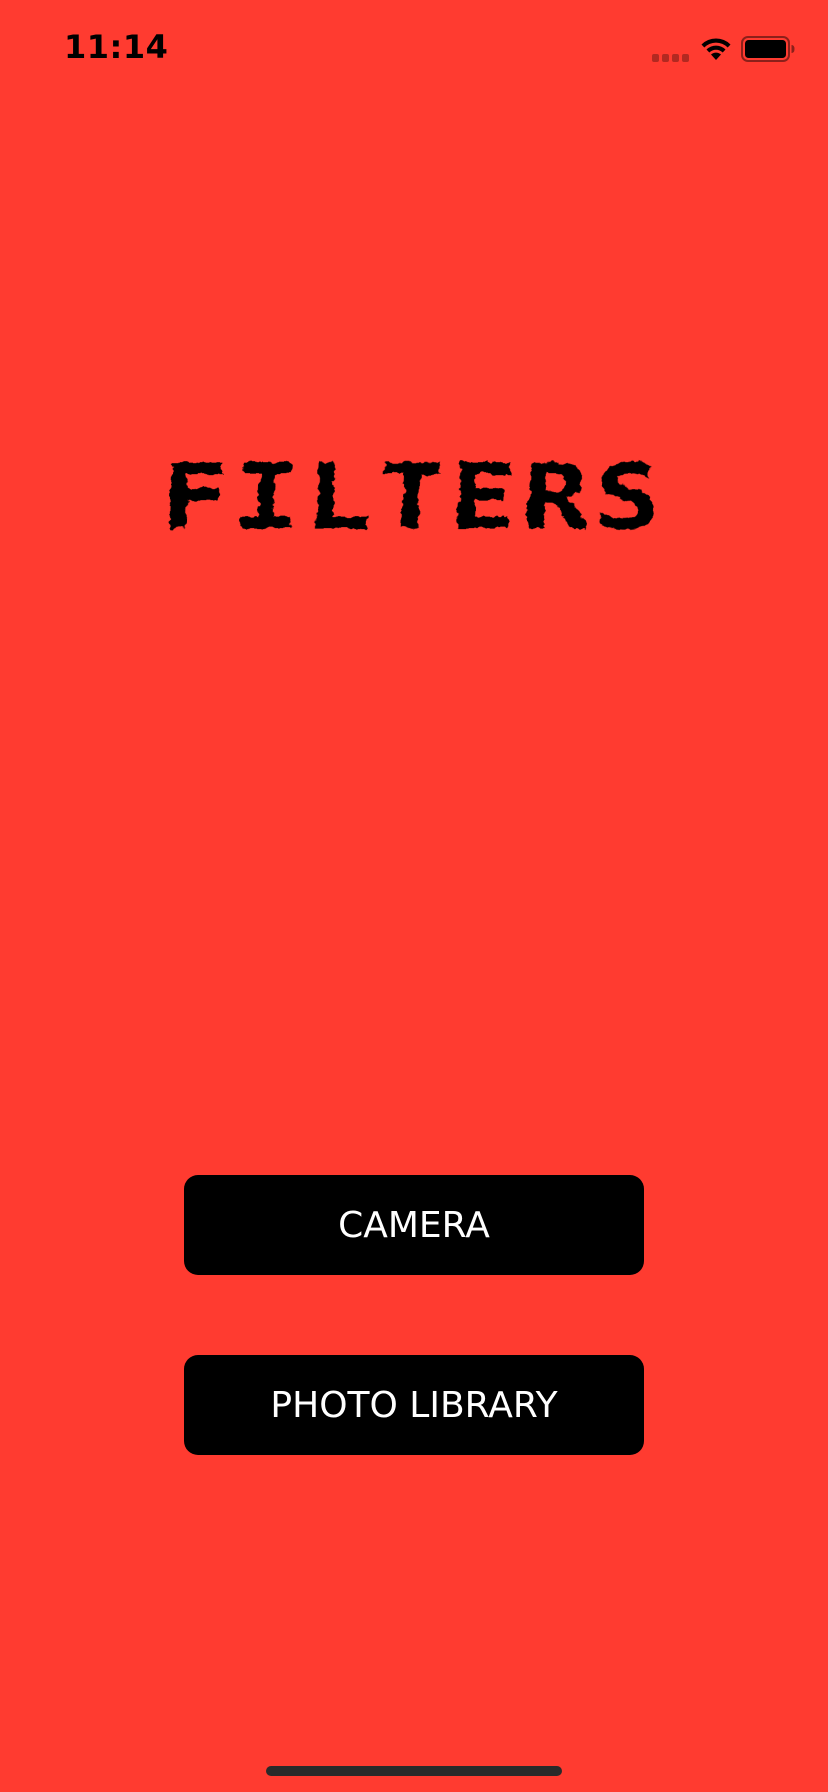 This screenshot has height=1792, width=828. What do you see at coordinates (414, 1771) in the screenshot?
I see `home-indicator` at bounding box center [414, 1771].